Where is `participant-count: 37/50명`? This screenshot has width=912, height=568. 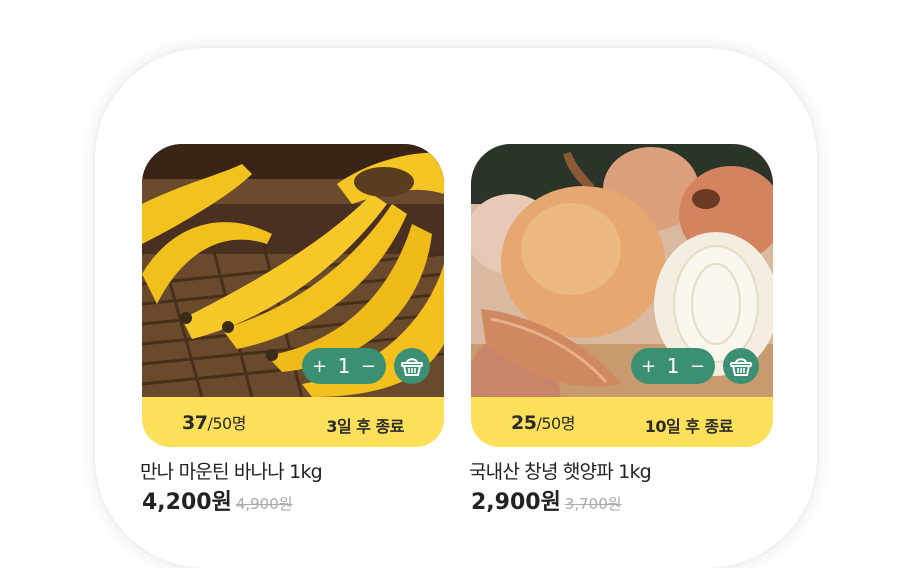 participant-count: 37/50명 is located at coordinates (214, 423).